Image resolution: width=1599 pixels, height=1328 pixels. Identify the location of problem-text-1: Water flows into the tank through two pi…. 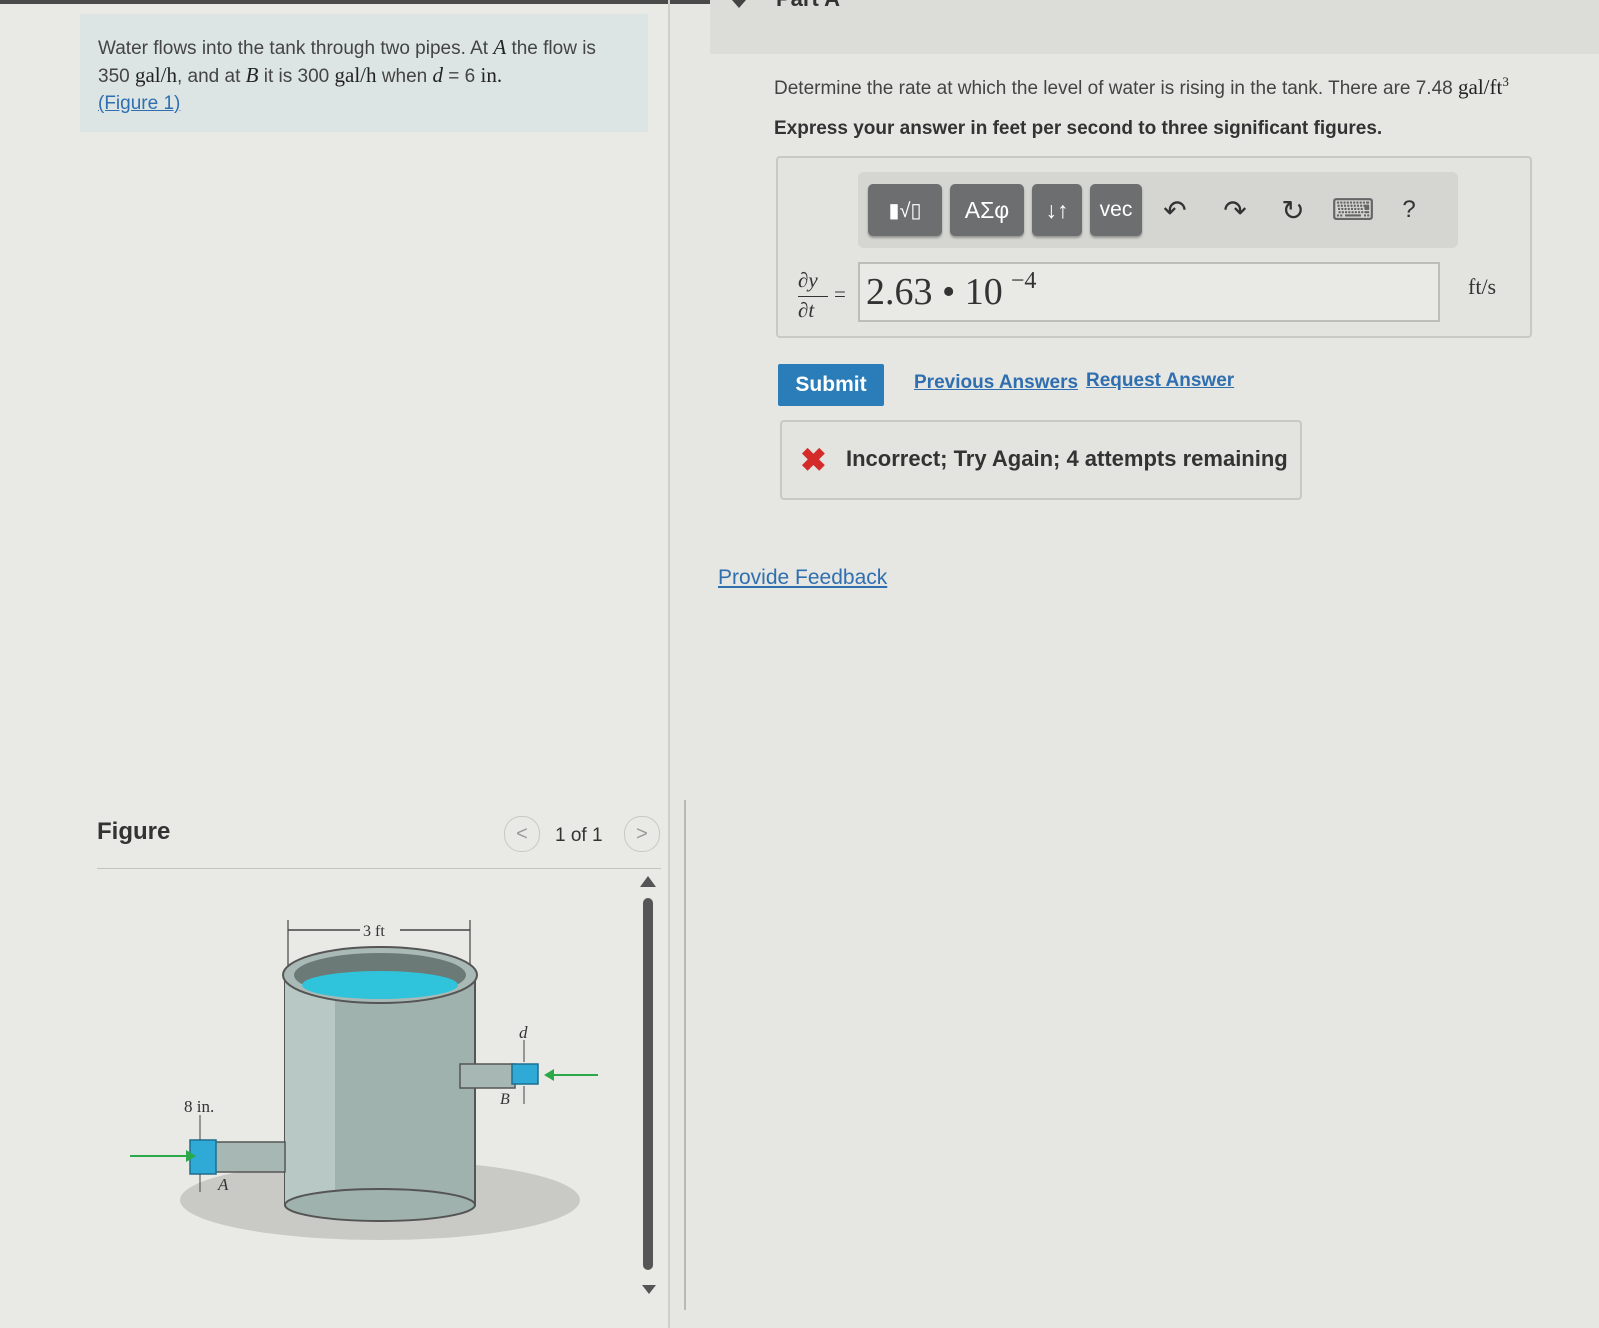
(293, 48).